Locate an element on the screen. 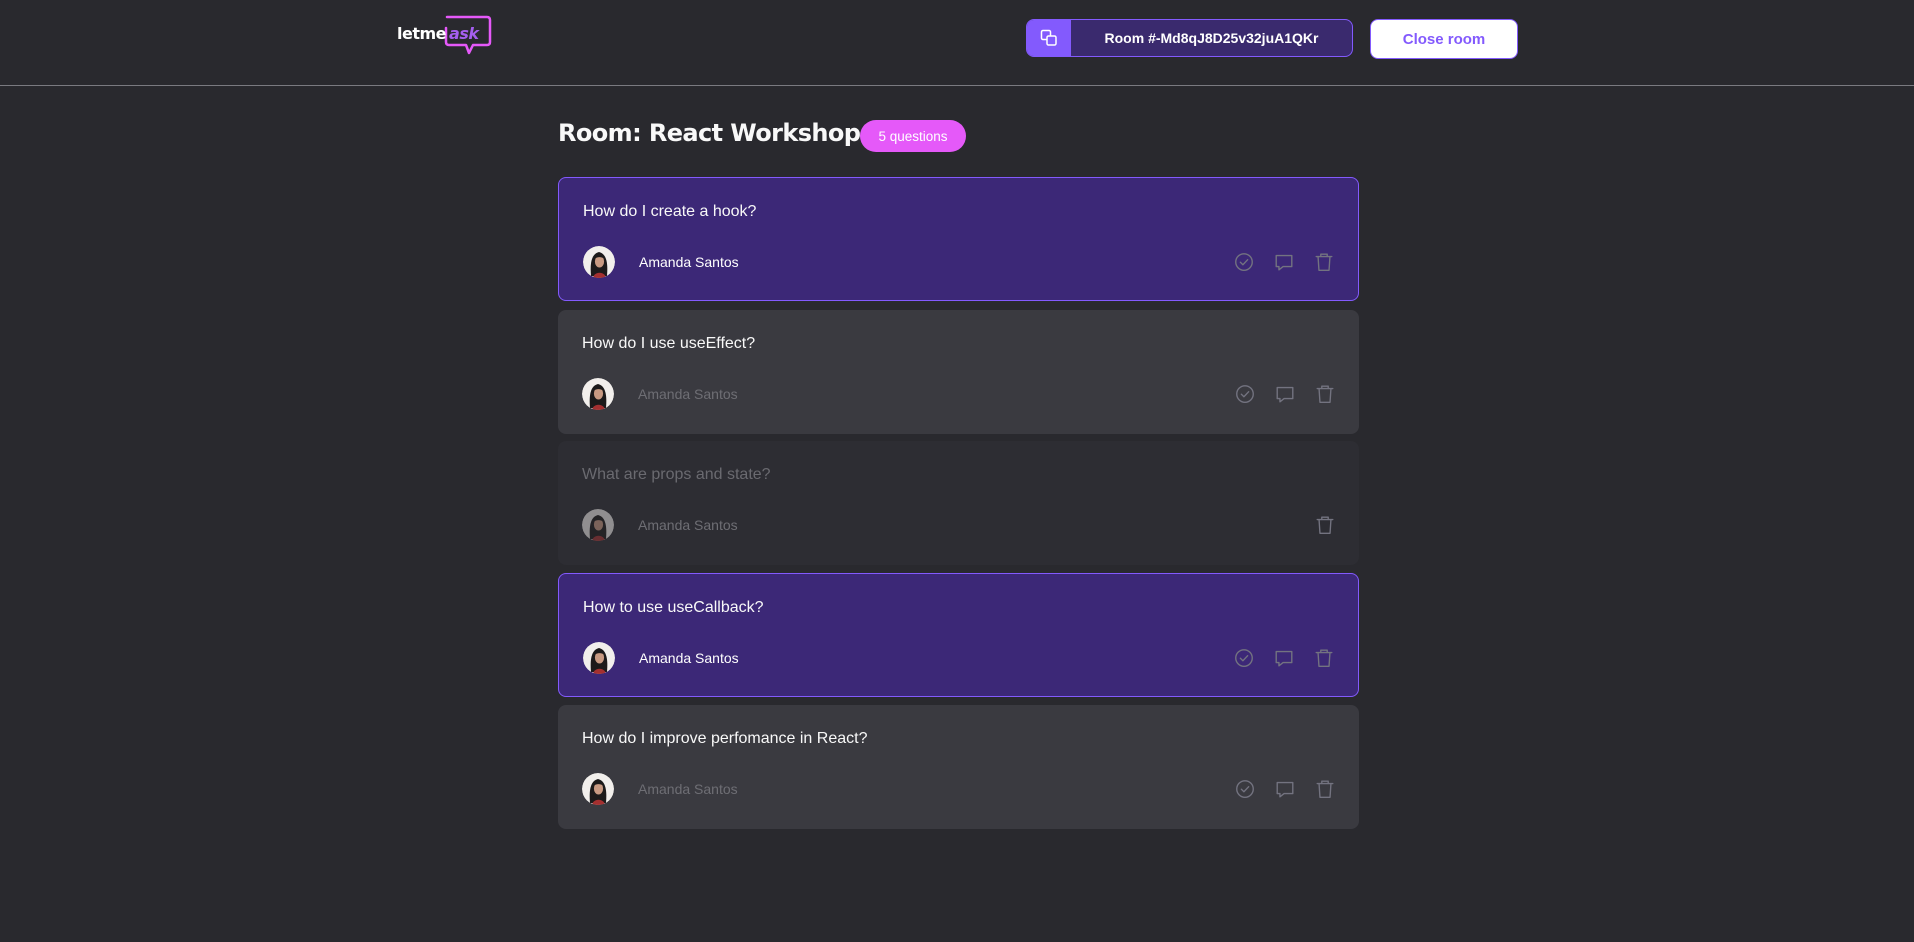 This screenshot has height=942, width=1914. question-text: How do I create a hook? is located at coordinates (670, 211).